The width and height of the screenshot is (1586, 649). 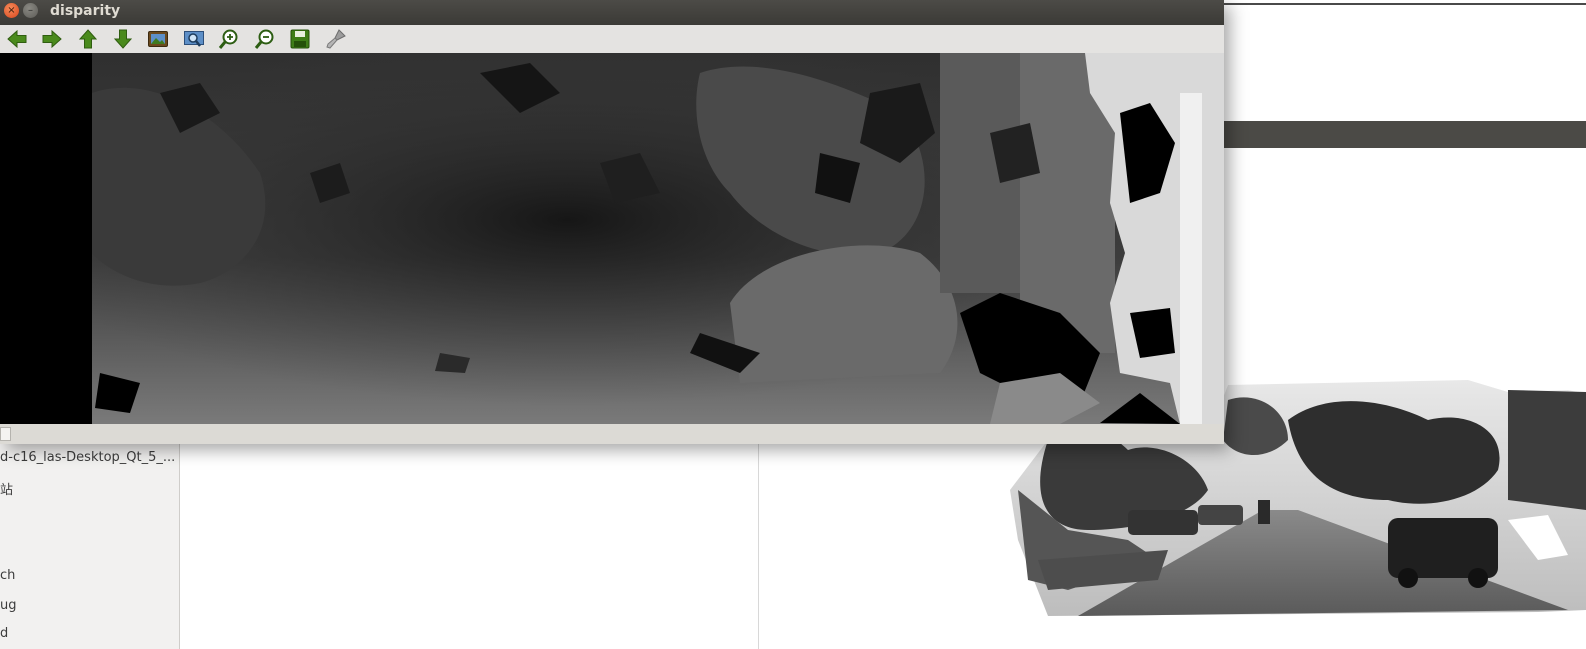 I want to click on arrow-right-icon, so click(x=52, y=39).